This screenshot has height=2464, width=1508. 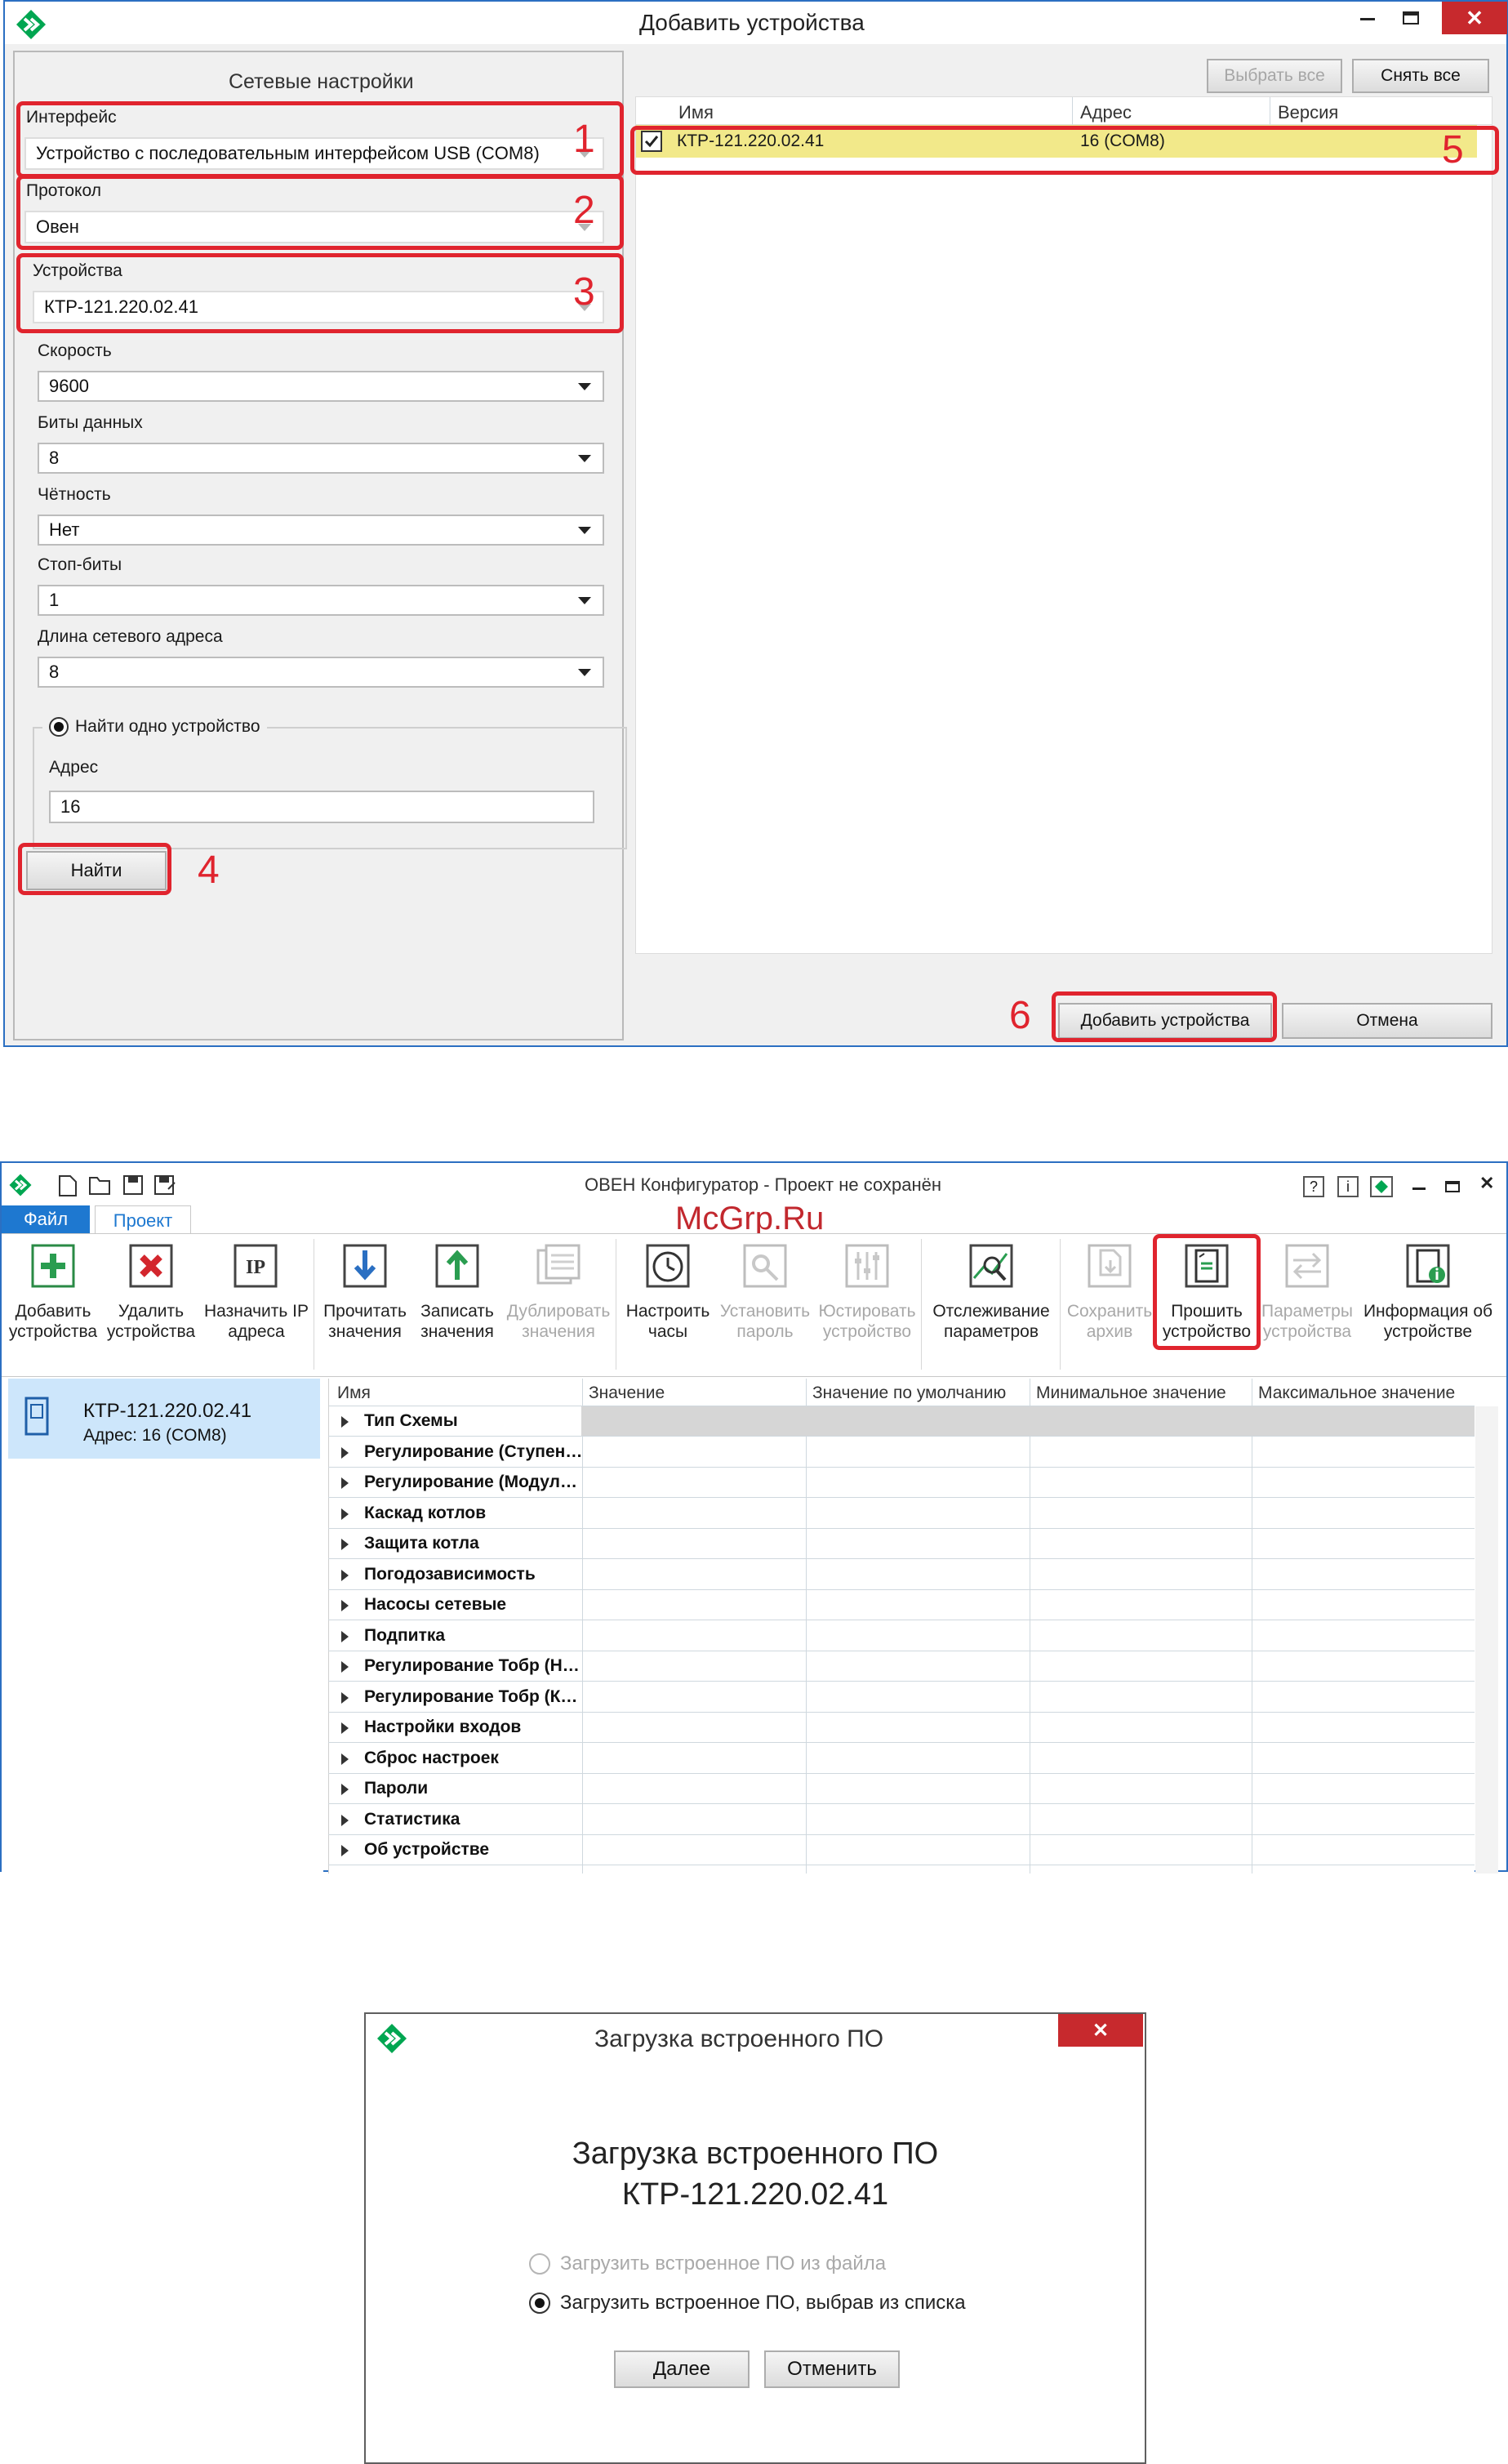 What do you see at coordinates (151, 1266) in the screenshot?
I see `delete-device-icon` at bounding box center [151, 1266].